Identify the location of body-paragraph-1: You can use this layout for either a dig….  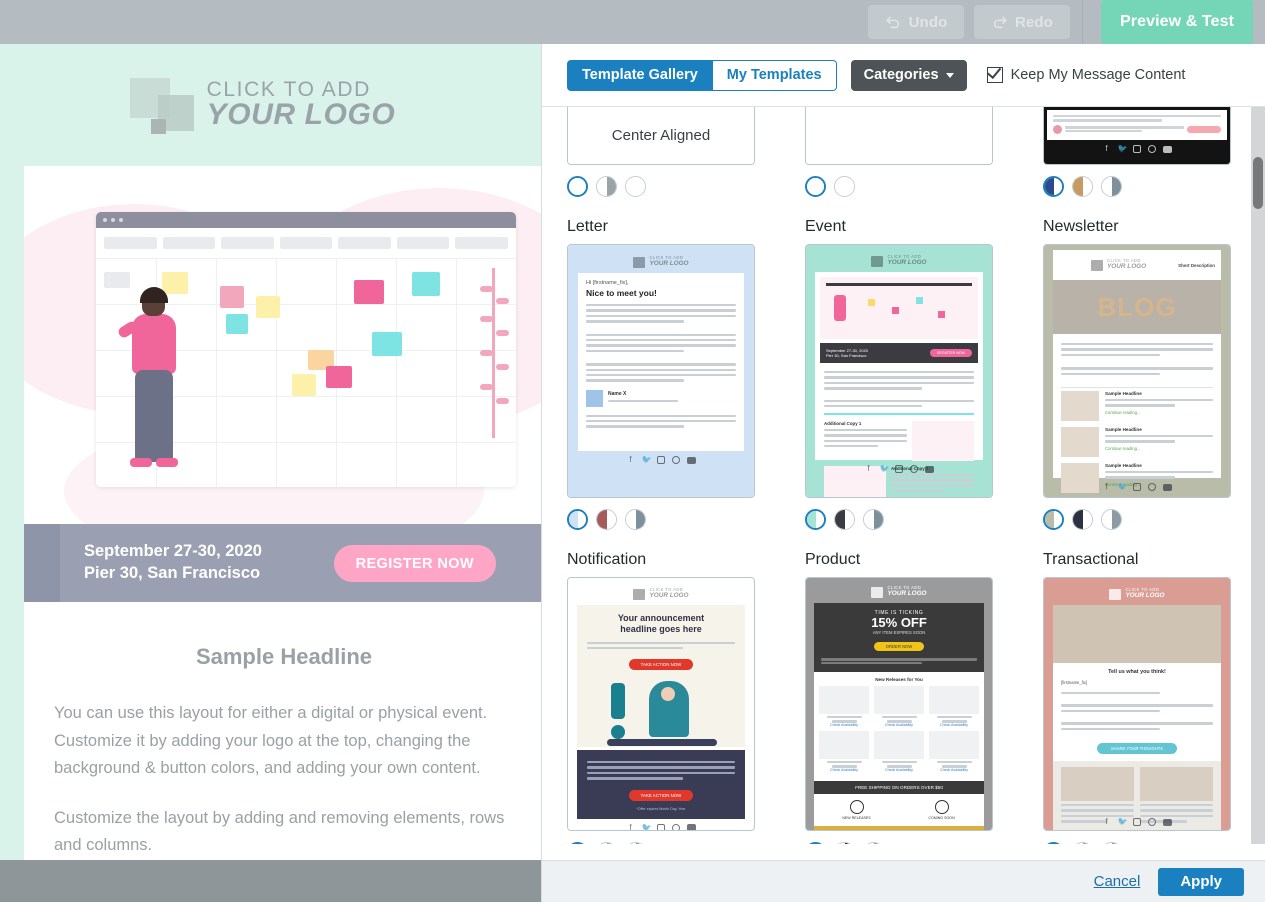
(271, 741).